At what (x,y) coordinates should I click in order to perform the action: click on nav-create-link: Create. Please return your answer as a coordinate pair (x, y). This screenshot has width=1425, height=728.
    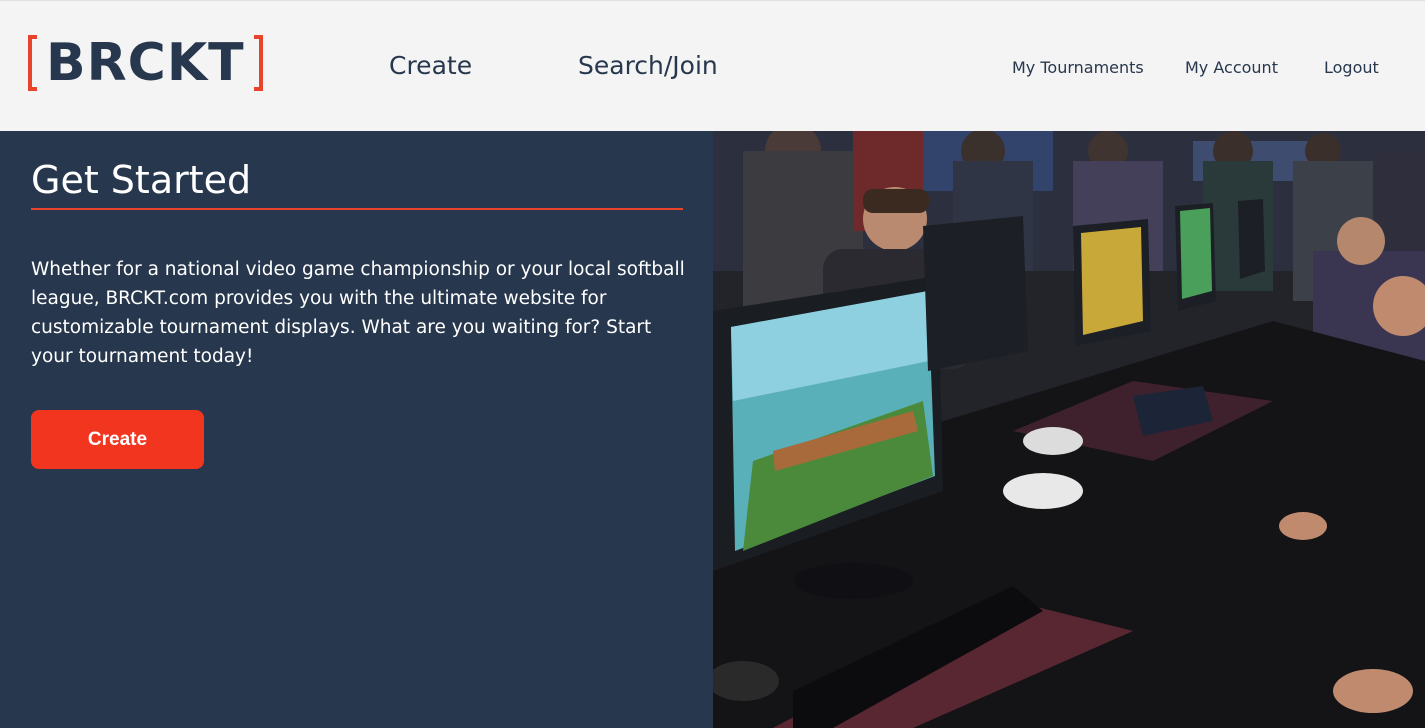
    Looking at the image, I should click on (430, 65).